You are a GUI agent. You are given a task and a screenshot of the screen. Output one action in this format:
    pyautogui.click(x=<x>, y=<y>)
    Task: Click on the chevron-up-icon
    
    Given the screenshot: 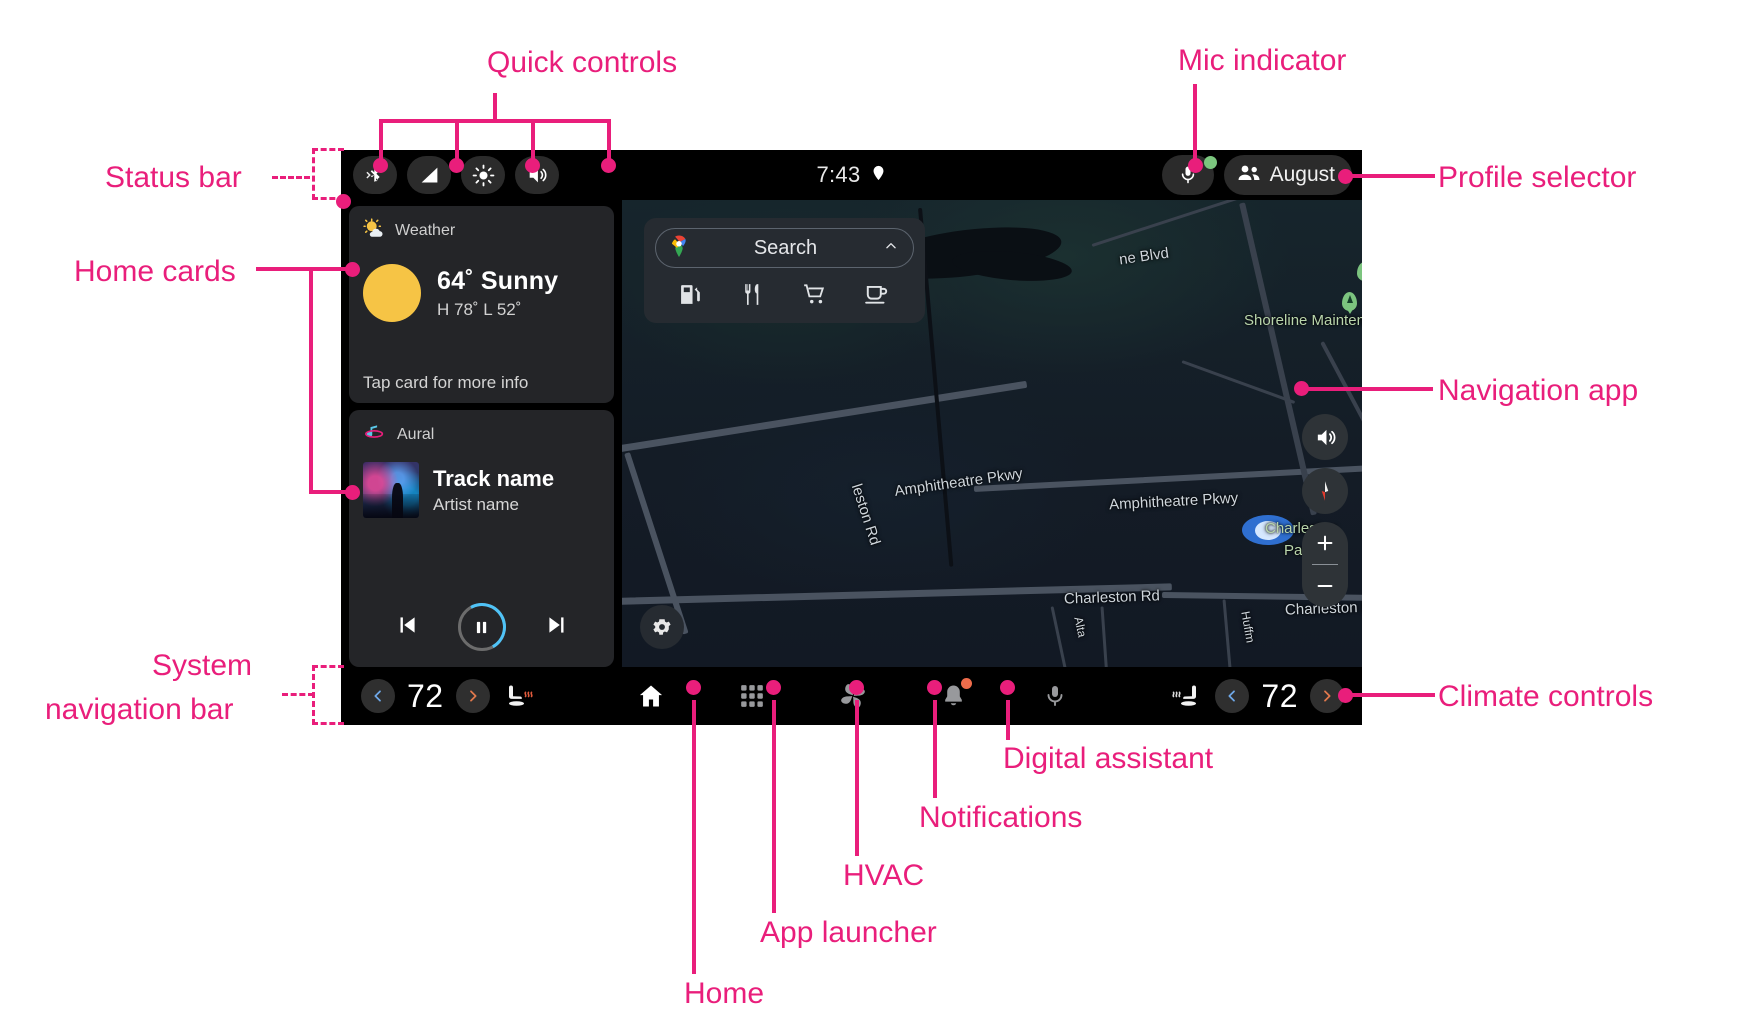 What is the action you would take?
    pyautogui.click(x=891, y=248)
    